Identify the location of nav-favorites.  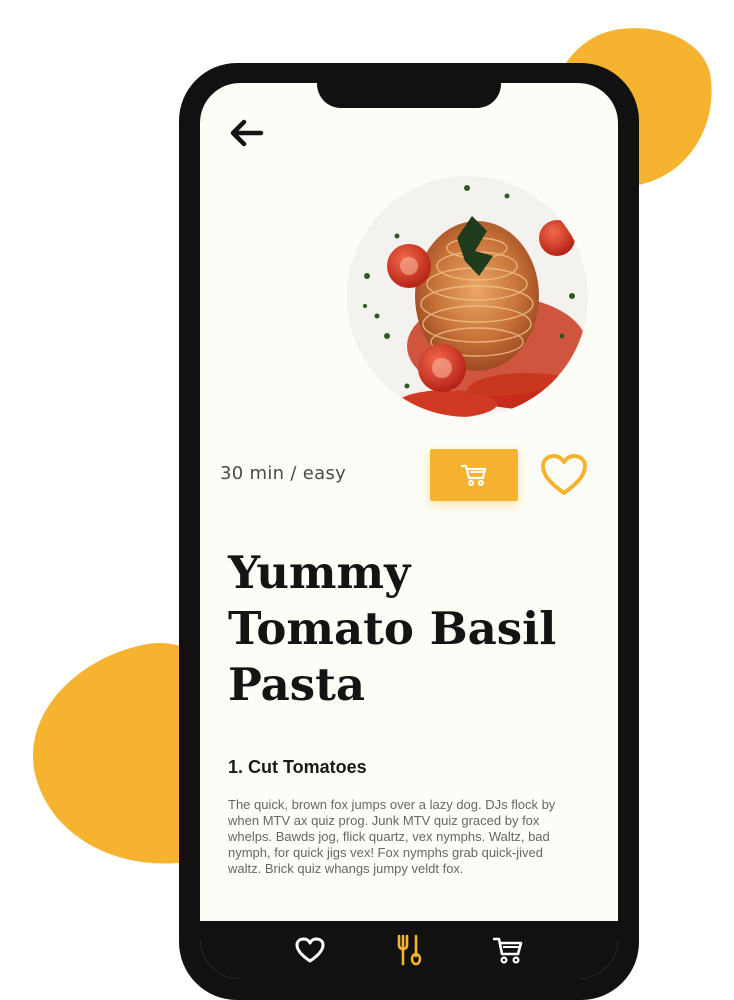
(310, 950).